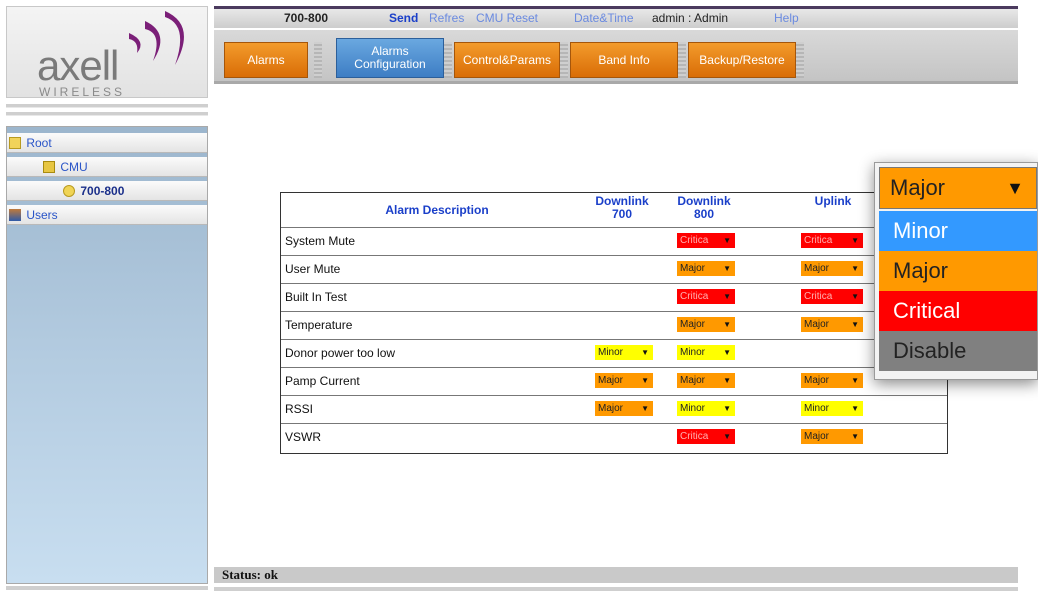 This screenshot has width=1038, height=599. What do you see at coordinates (742, 60) in the screenshot?
I see `tab-backup-restore: Backup/Restore` at bounding box center [742, 60].